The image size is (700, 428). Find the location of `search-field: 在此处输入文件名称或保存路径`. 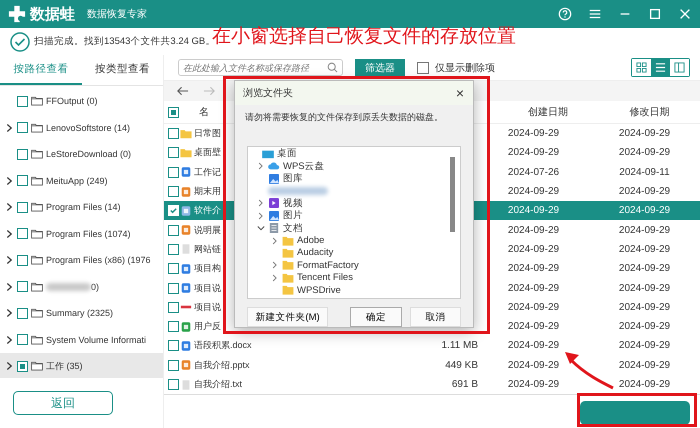

search-field: 在此处输入文件名称或保存路径 is located at coordinates (260, 67).